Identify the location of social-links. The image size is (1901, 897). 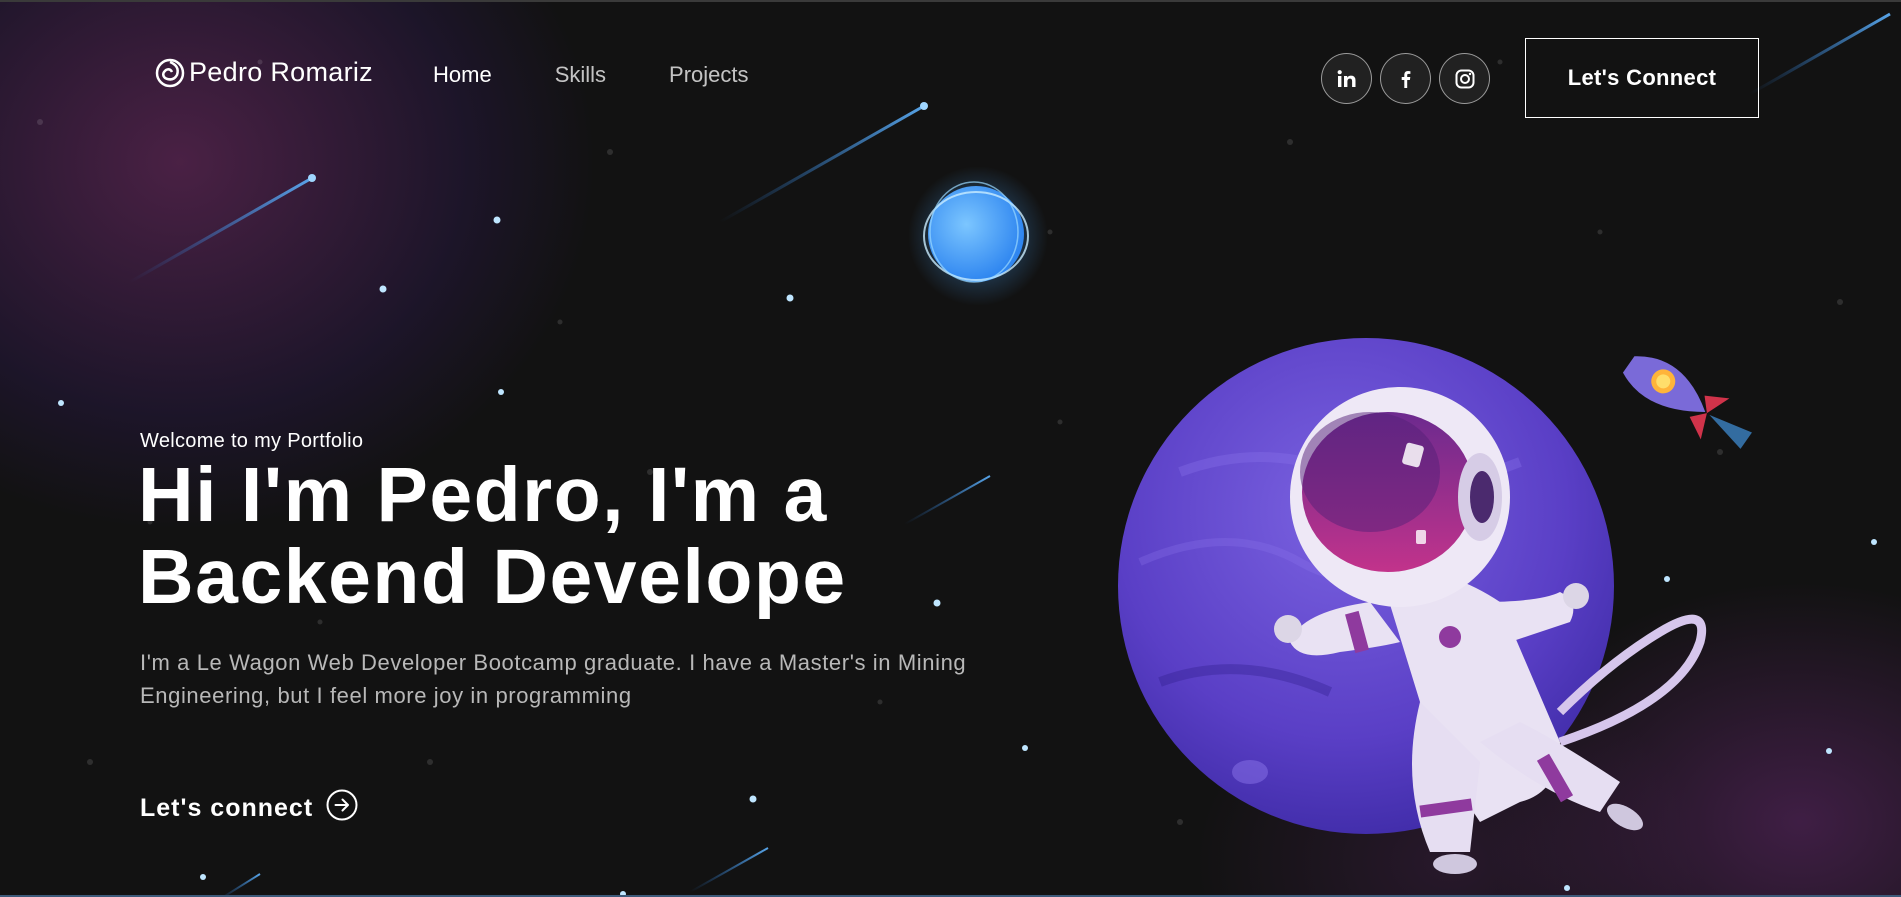
(1405, 78).